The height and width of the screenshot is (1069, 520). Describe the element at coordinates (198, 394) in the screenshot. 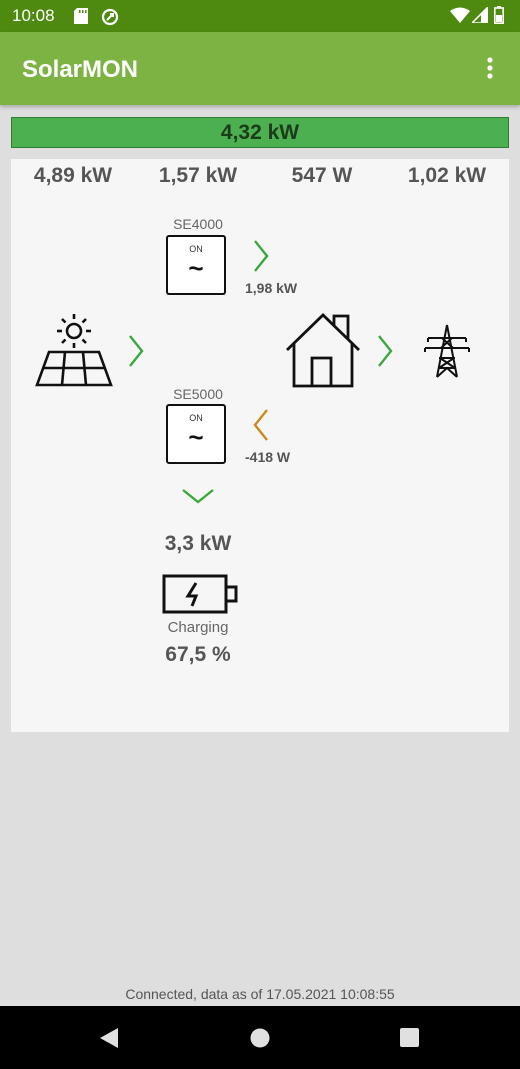

I see `inverter-2-name: SE5000` at that location.